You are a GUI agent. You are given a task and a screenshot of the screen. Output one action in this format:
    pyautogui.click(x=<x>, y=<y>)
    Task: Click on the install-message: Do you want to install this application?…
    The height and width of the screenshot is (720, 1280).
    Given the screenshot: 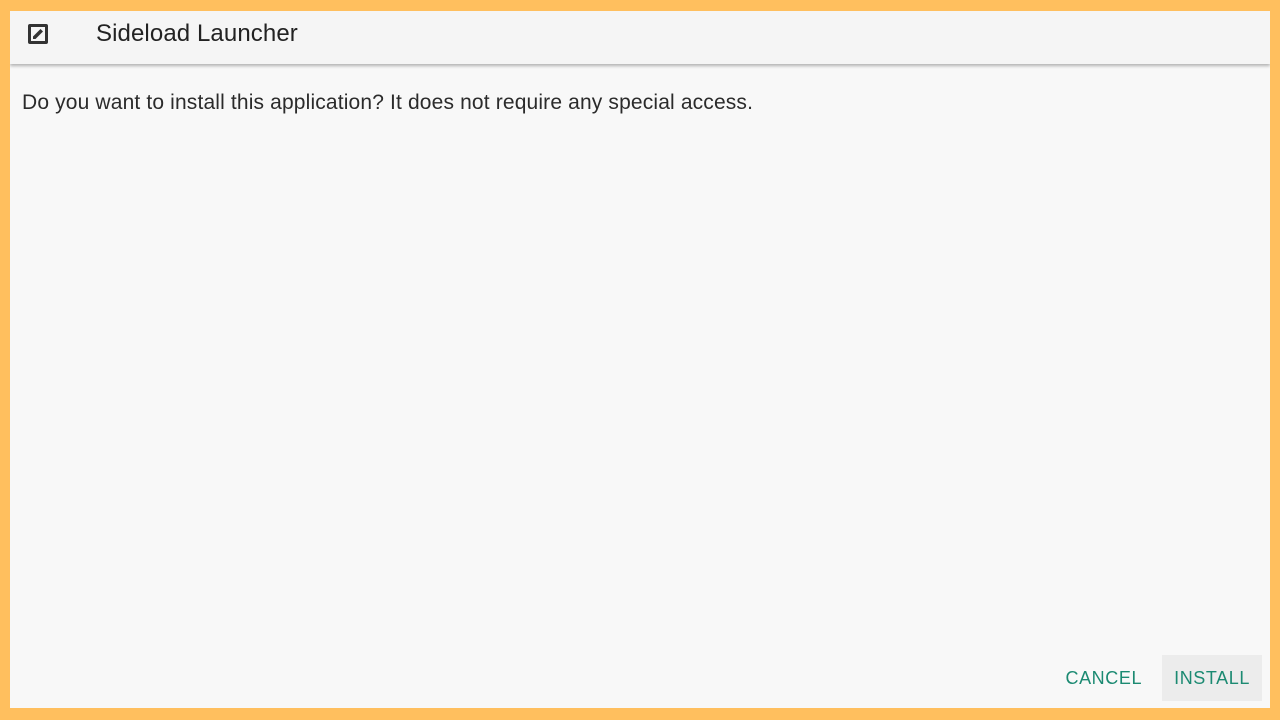 What is the action you would take?
    pyautogui.click(x=388, y=102)
    